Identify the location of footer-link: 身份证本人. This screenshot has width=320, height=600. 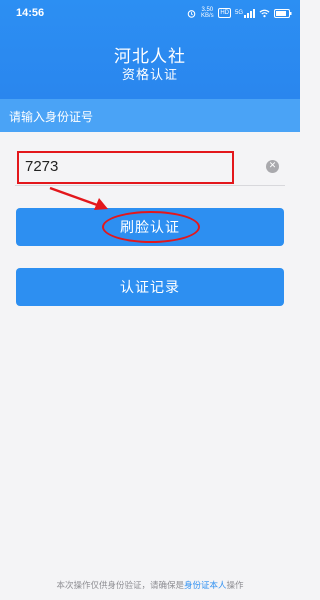
(205, 586).